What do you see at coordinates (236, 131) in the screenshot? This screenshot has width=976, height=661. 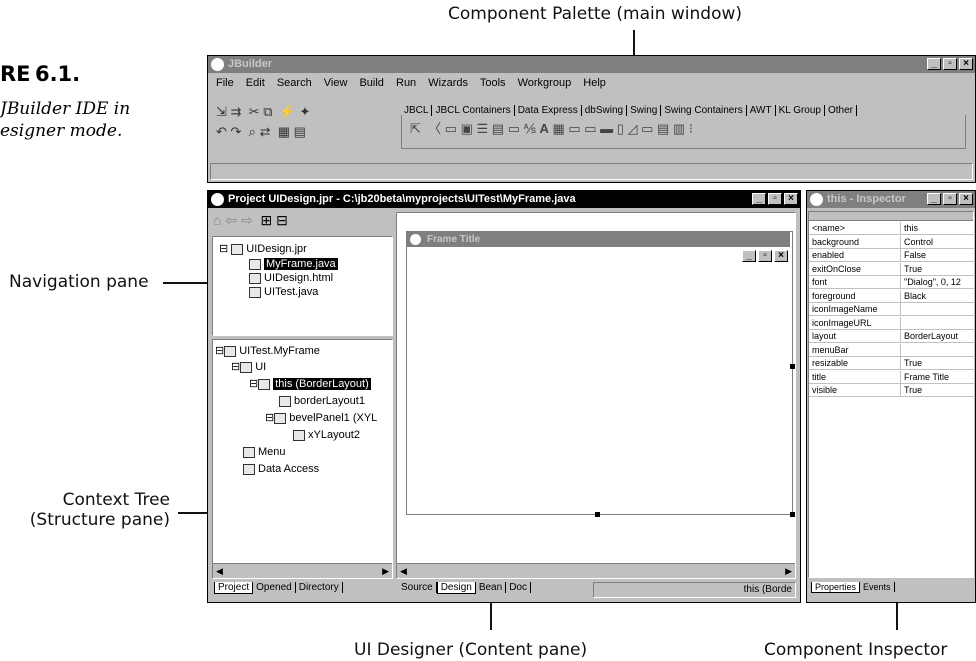 I see `redo-icon: ↷` at bounding box center [236, 131].